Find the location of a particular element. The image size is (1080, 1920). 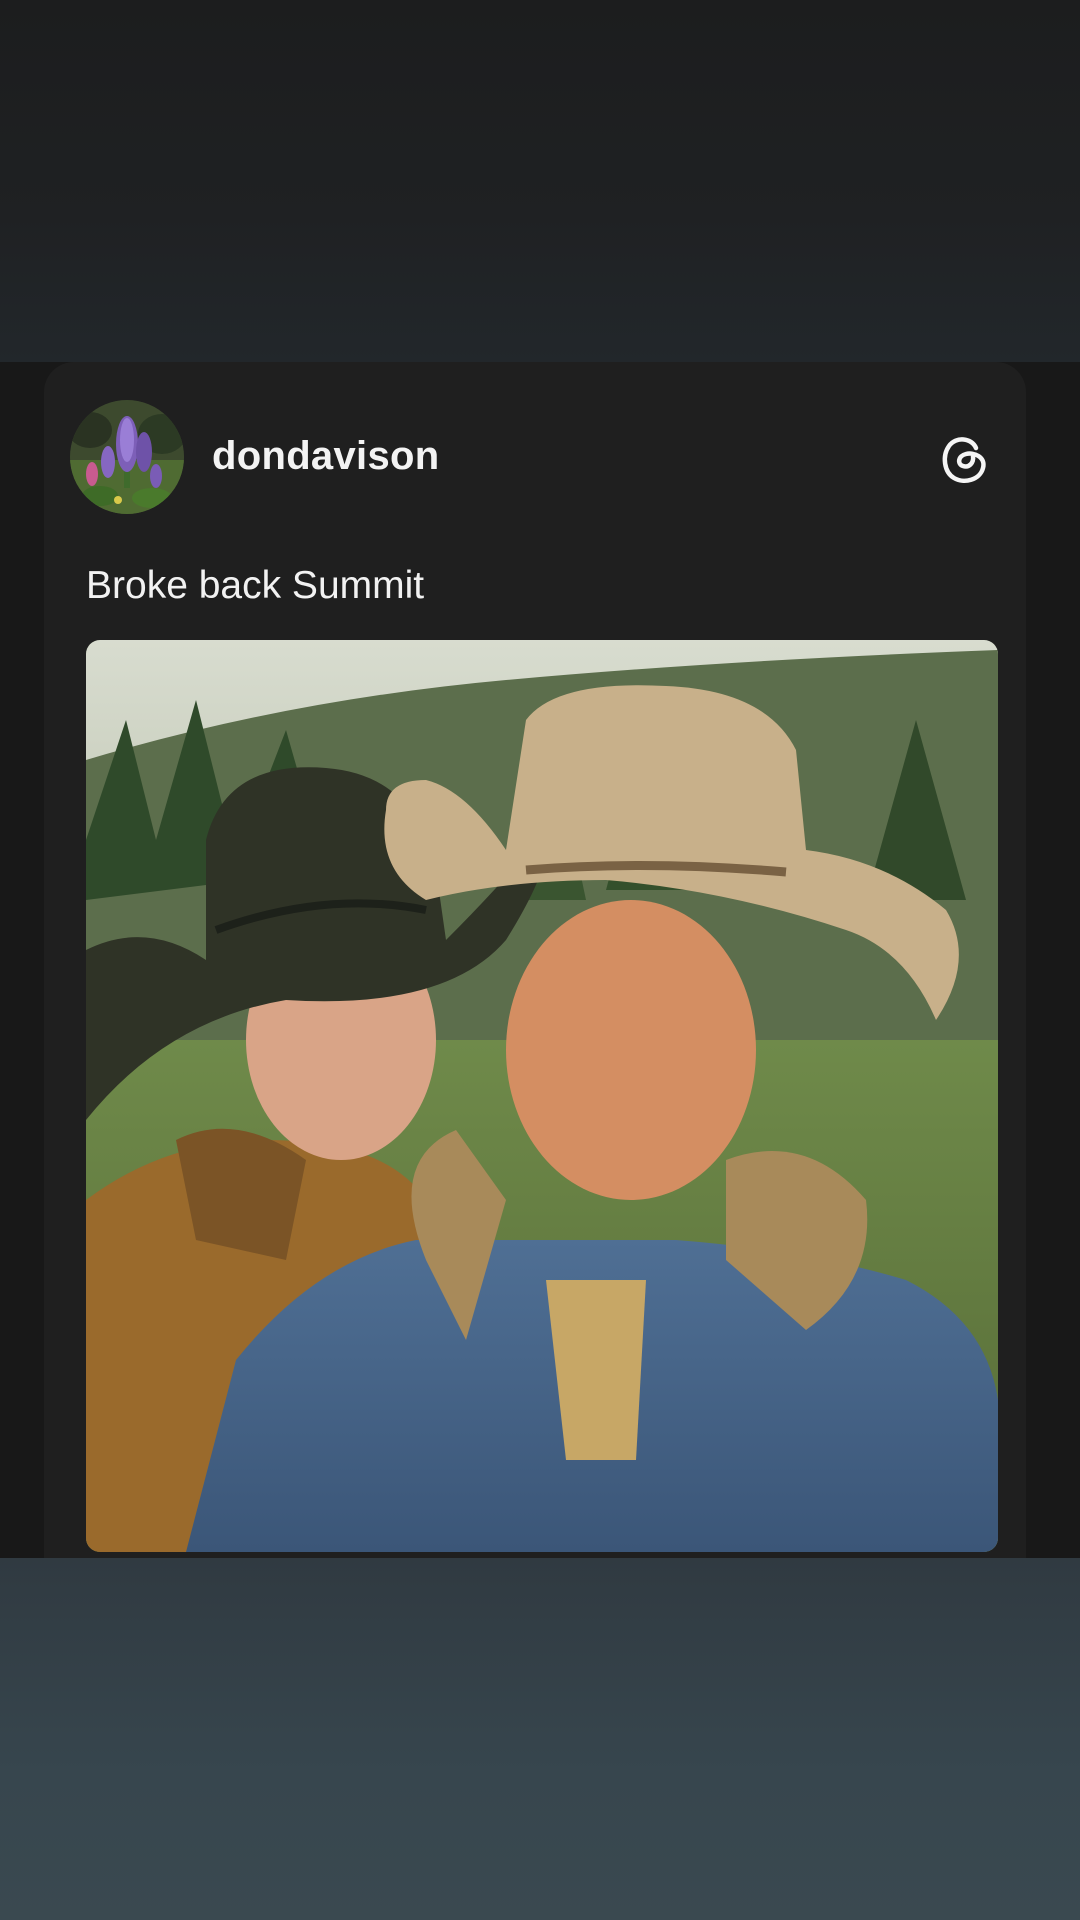

lupine-flowers-icon is located at coordinates (127, 457).